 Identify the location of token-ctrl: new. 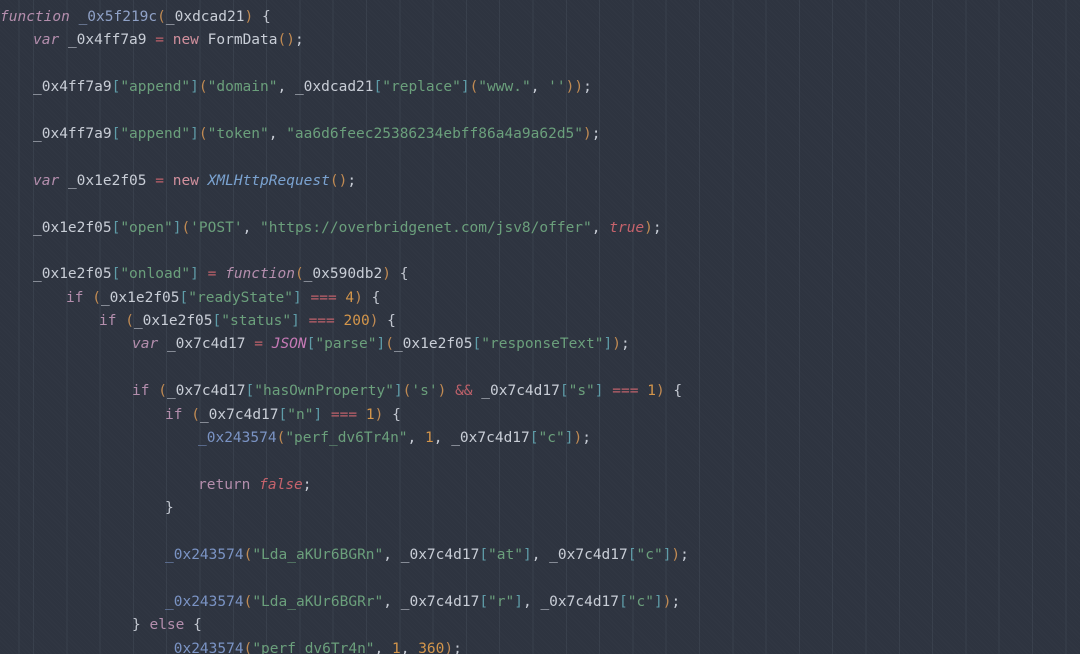
(185, 180).